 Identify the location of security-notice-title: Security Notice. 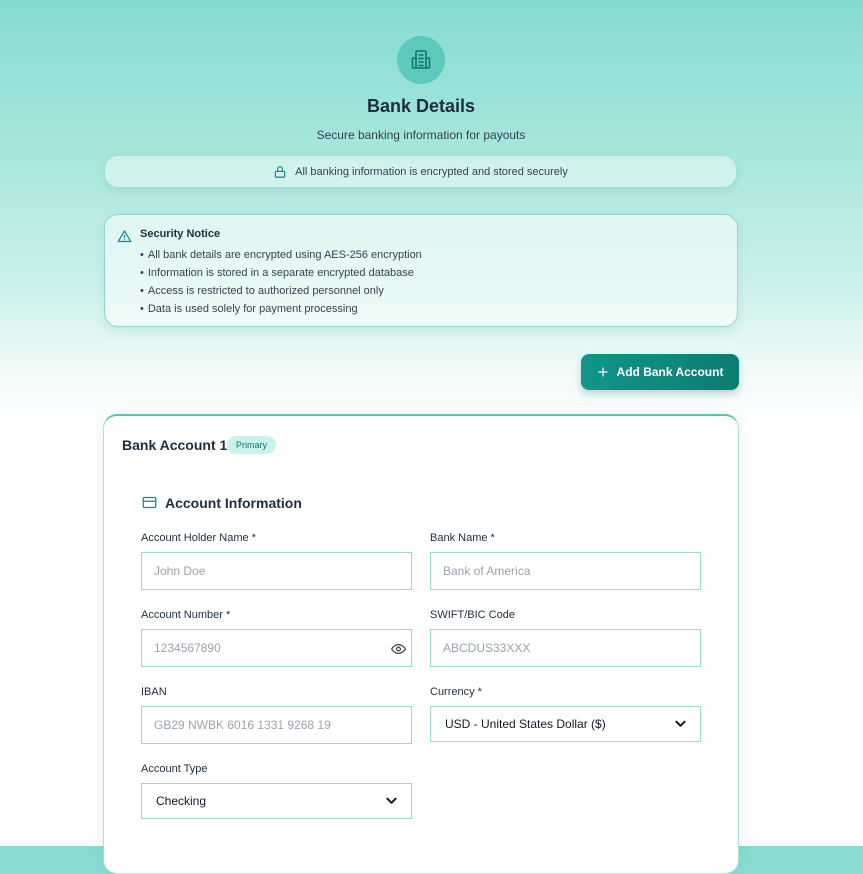
(180, 234).